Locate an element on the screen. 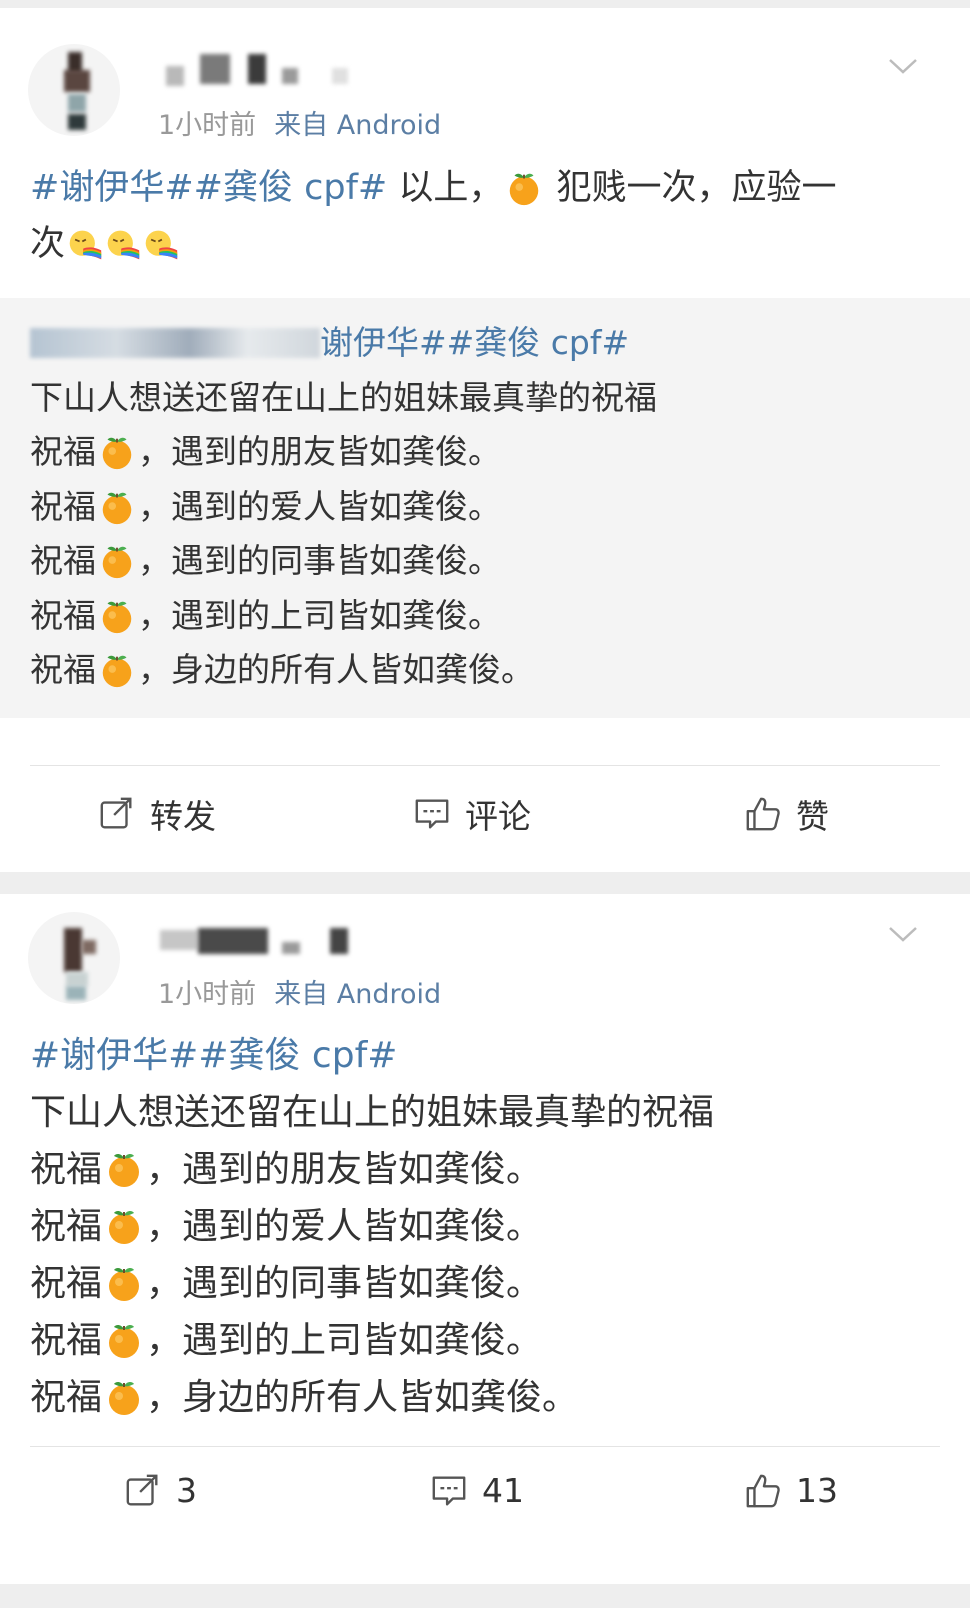  repost-line: 祝福 ，遇到的朋友皆如龚俊。 is located at coordinates (485, 452).